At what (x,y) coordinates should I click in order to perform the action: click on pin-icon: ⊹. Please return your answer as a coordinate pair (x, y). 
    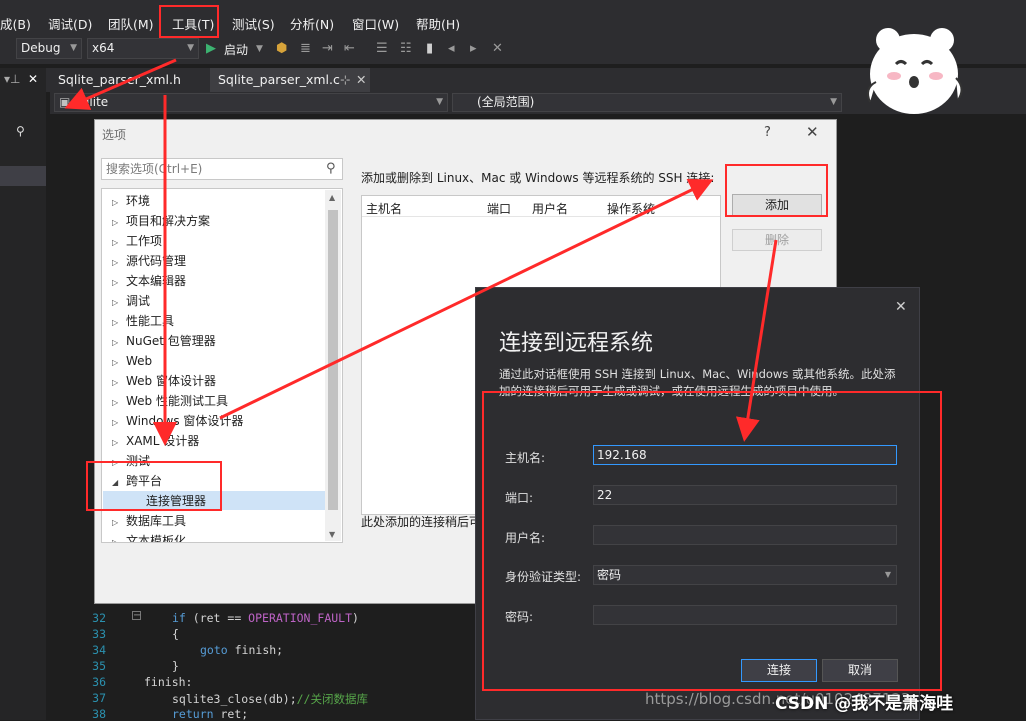
    Looking at the image, I should click on (345, 80).